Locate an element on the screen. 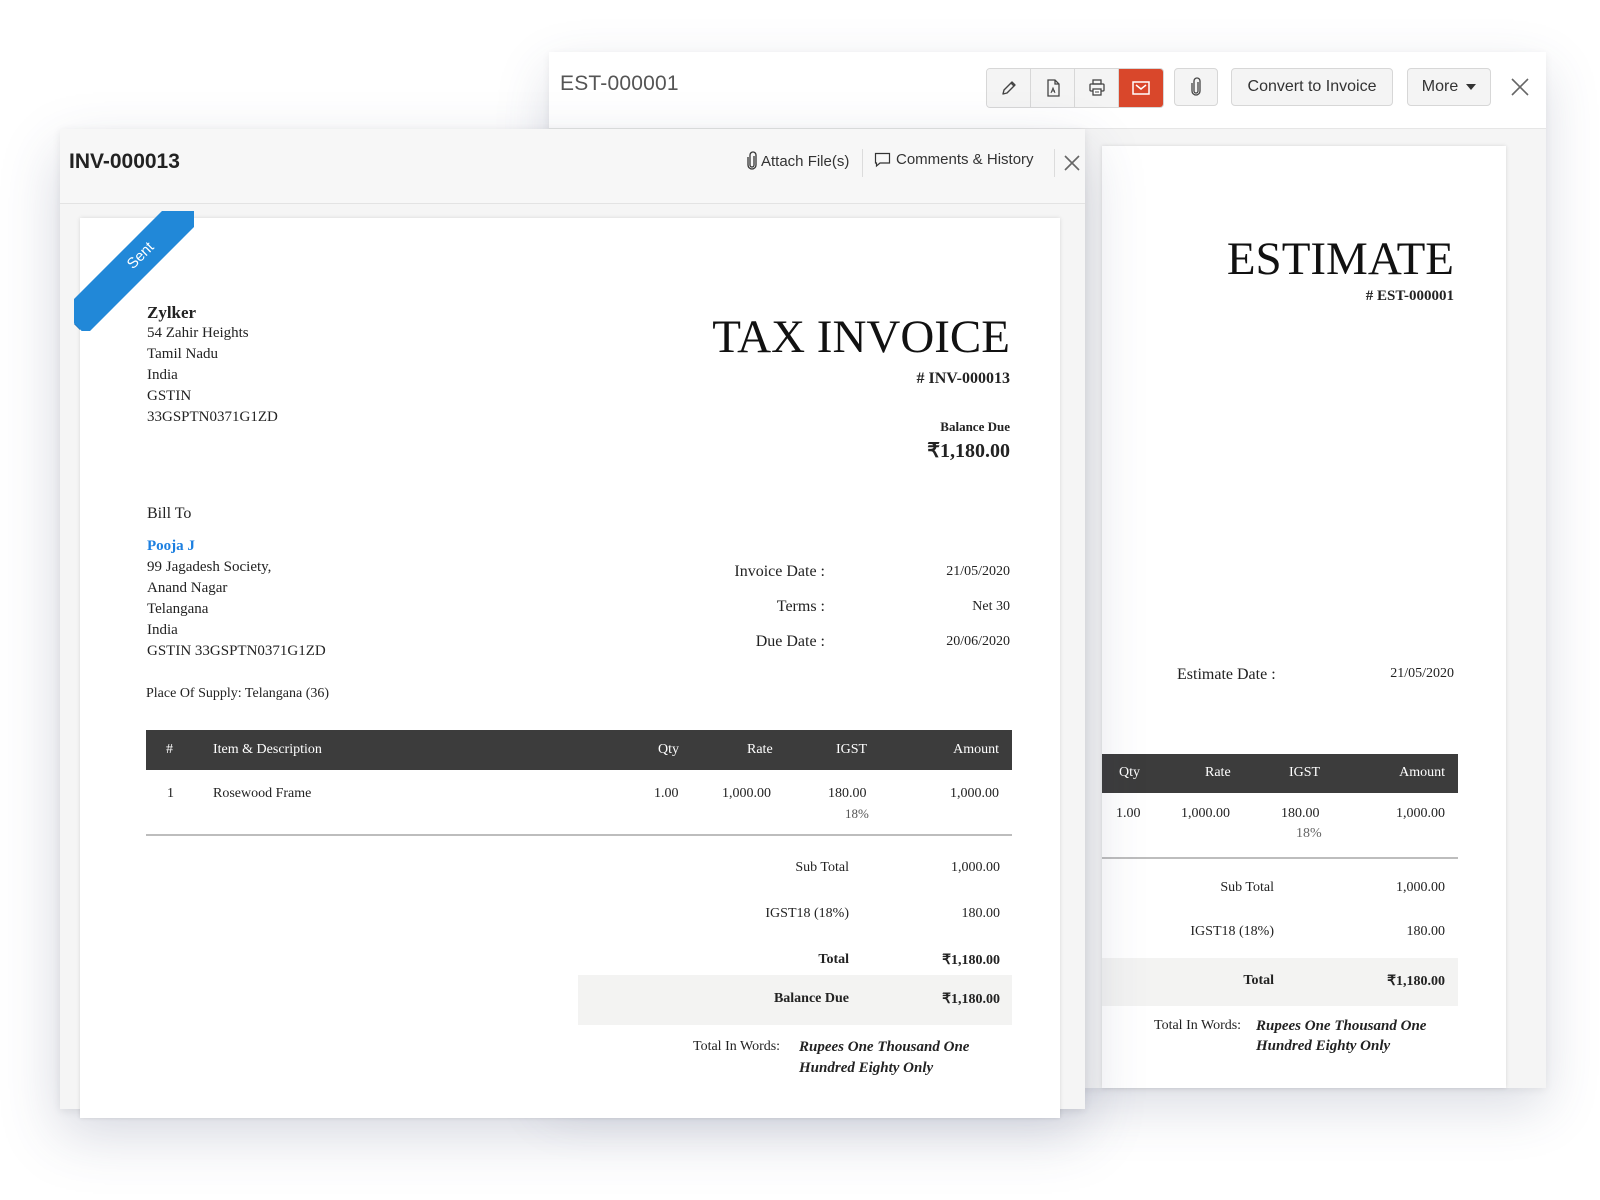  table-row: 1.00 1,000.00 180.00 18% 1,000.00 is located at coordinates (1280, 831).